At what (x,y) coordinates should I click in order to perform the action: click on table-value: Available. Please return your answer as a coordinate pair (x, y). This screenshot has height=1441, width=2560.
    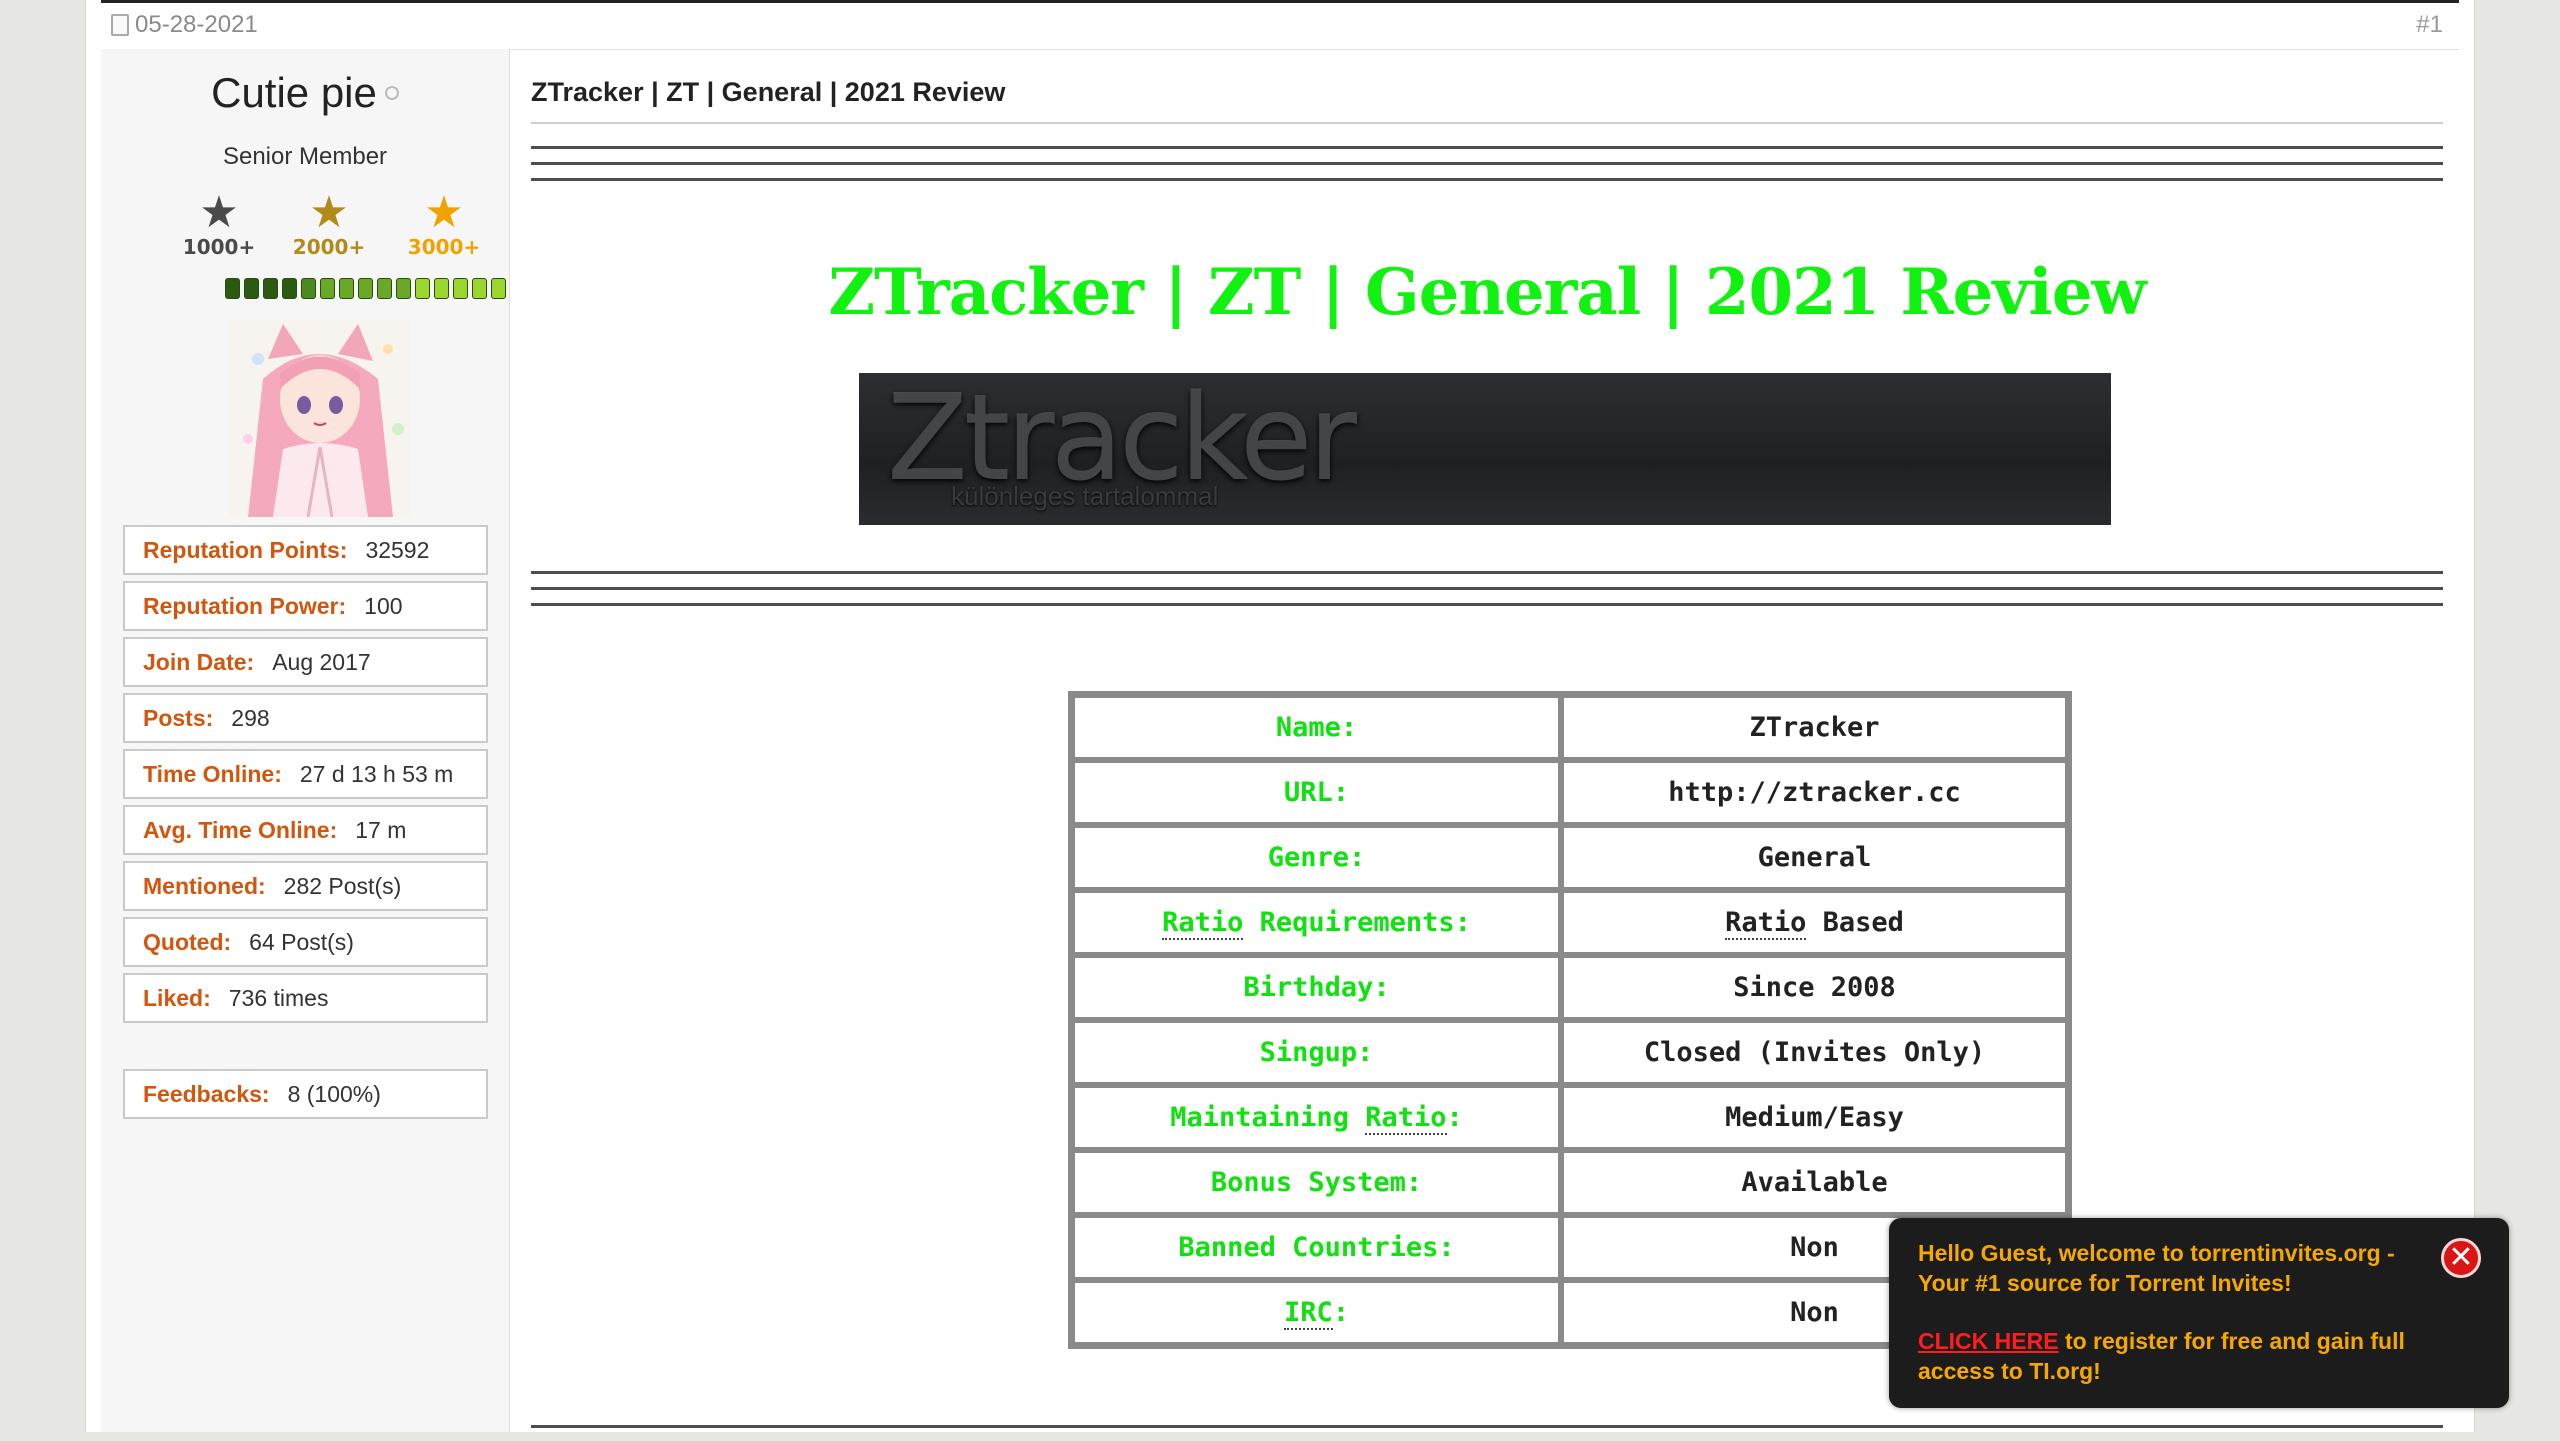
    Looking at the image, I should click on (1814, 1182).